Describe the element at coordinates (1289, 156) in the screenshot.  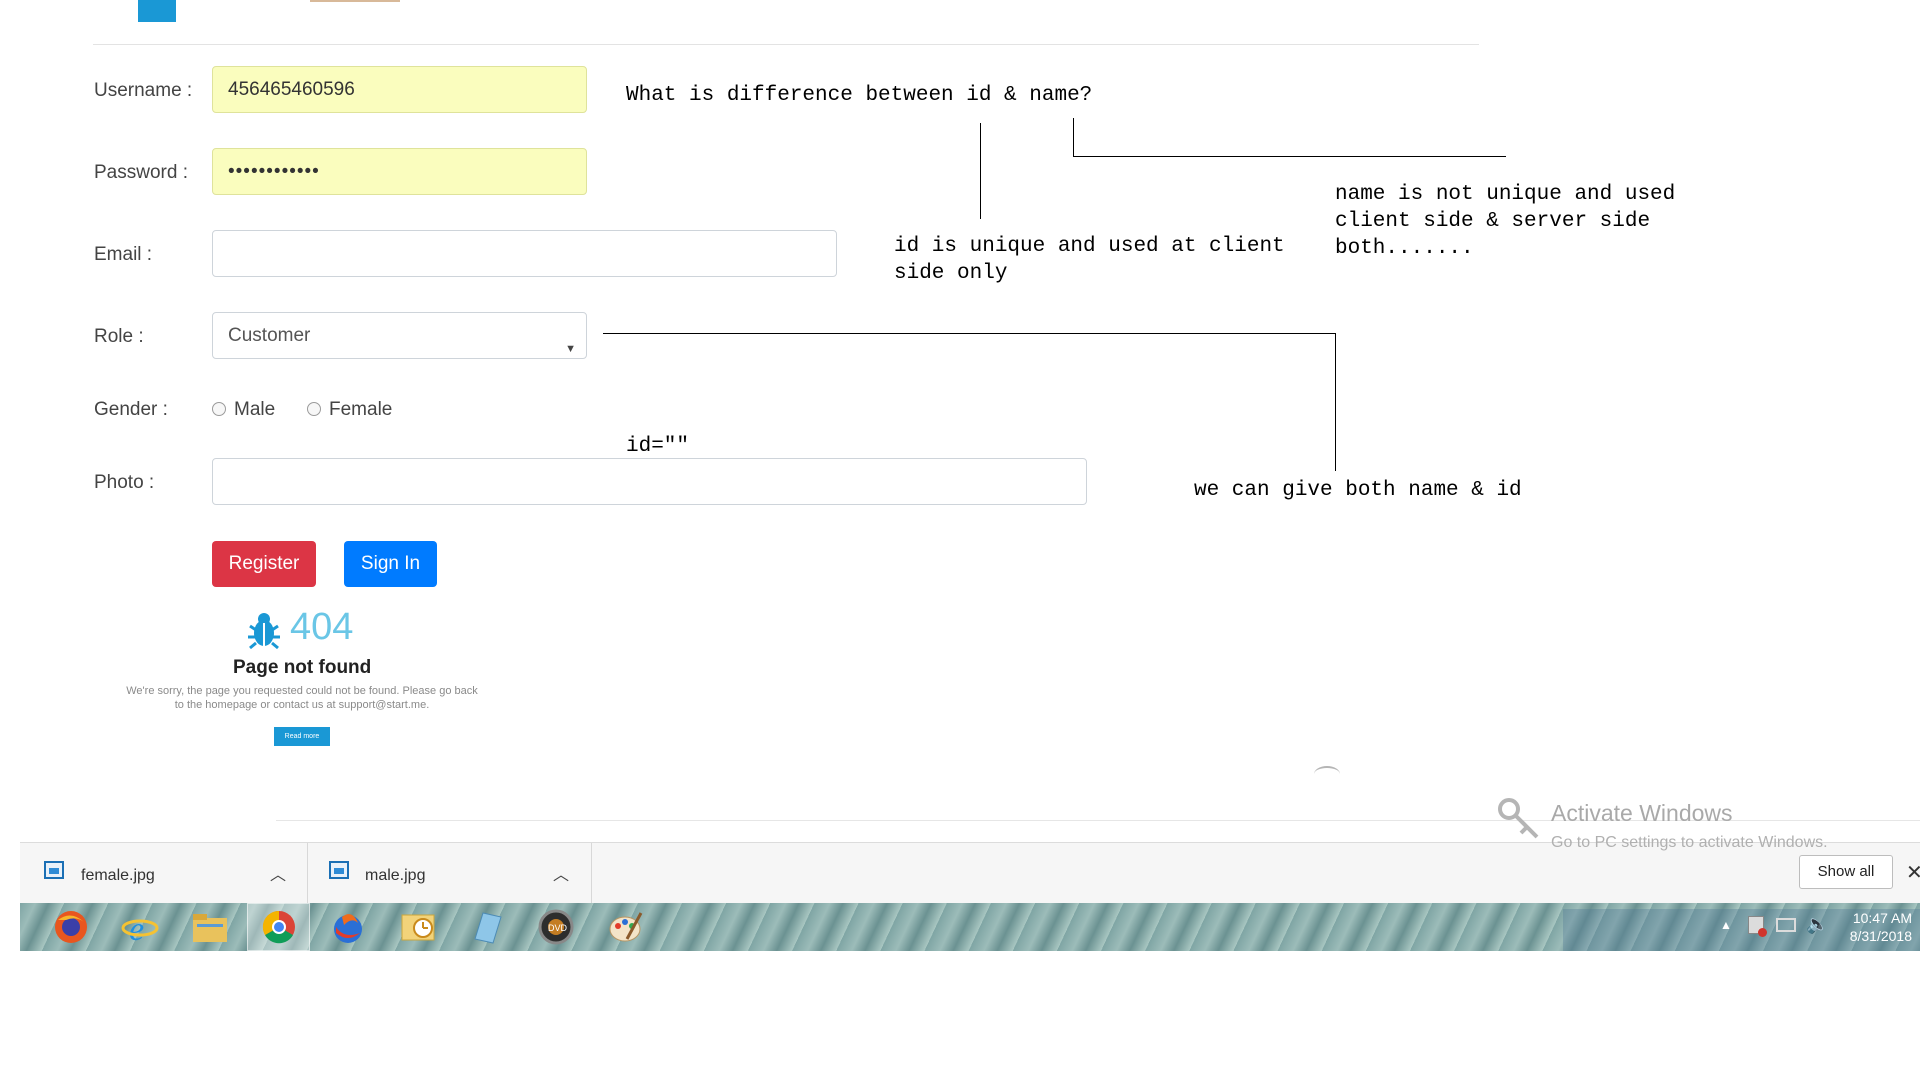
I see `annotation-line-name-horizontal` at that location.